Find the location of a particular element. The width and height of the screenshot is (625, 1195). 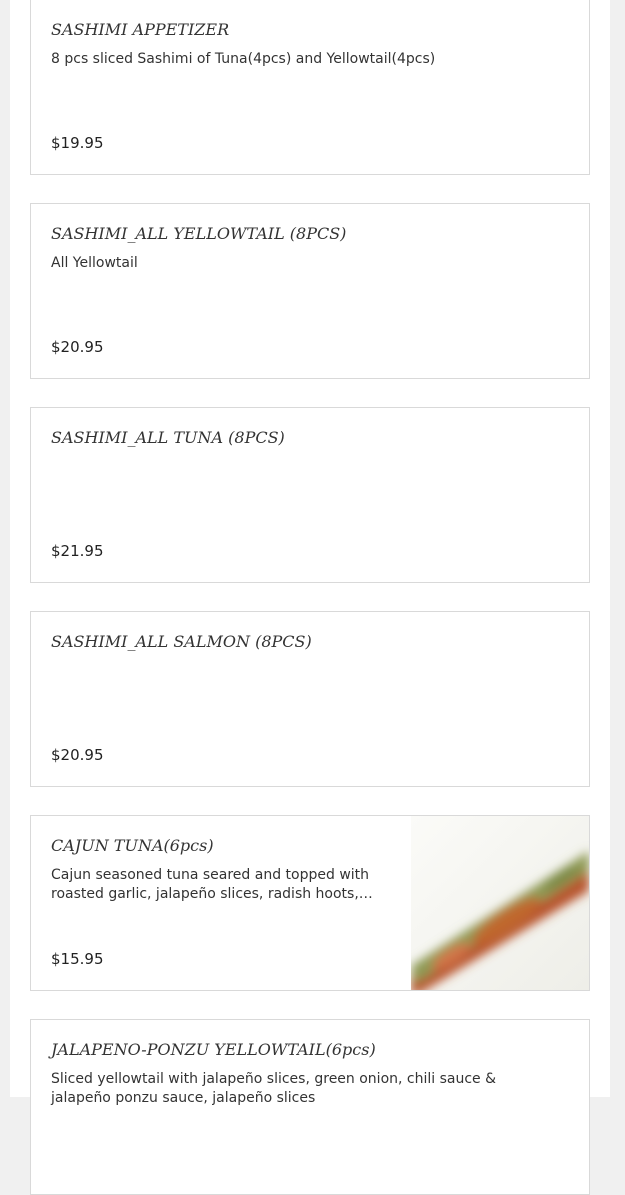

menu-item-price: $15.95 is located at coordinates (77, 959).